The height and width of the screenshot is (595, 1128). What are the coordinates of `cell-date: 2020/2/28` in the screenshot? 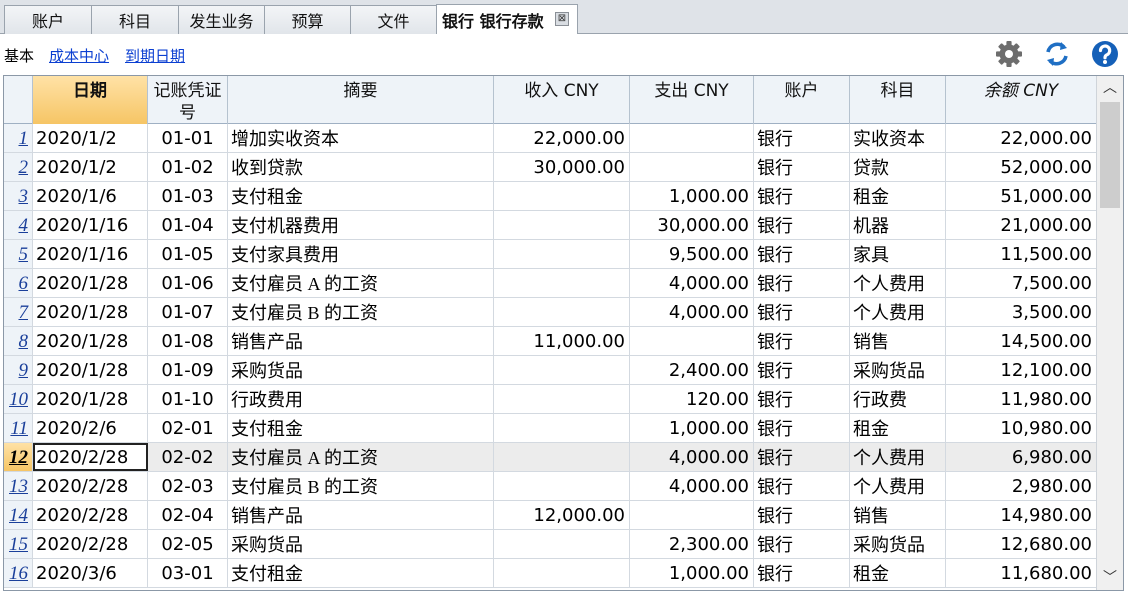 It's located at (90, 515).